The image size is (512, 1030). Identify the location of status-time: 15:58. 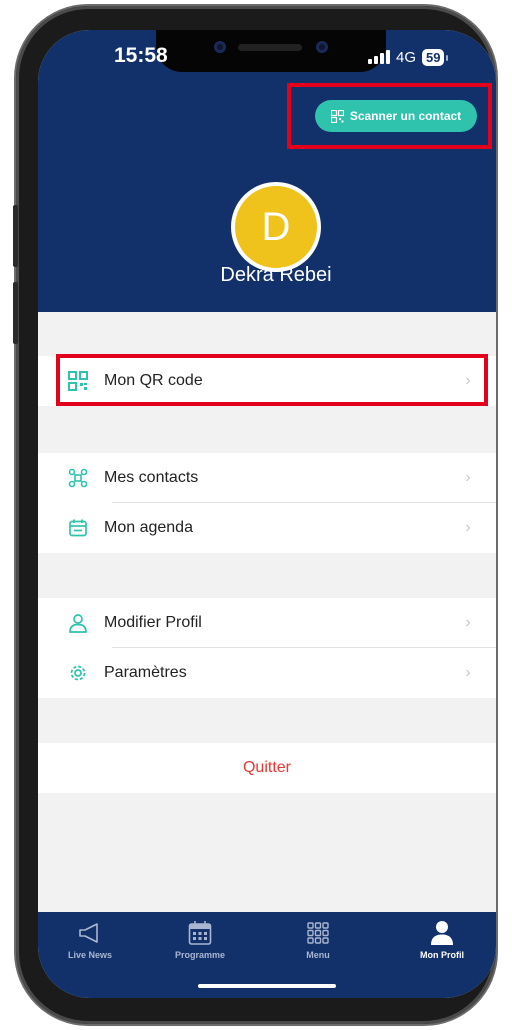
(141, 55).